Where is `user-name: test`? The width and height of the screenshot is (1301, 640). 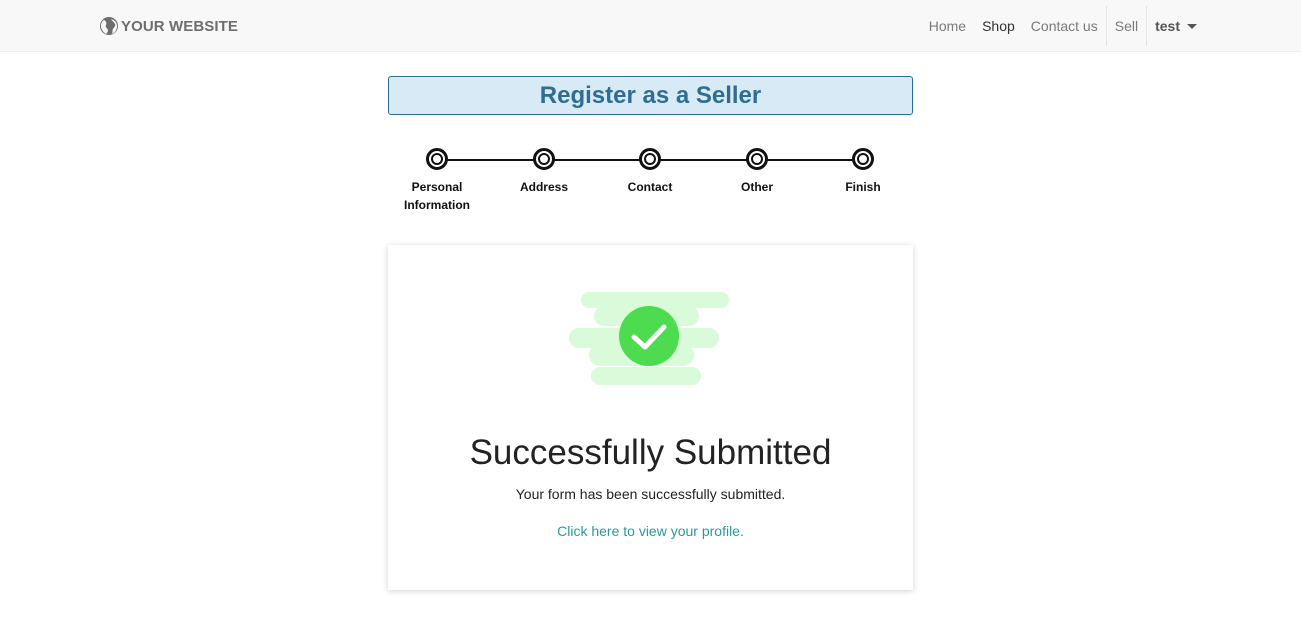
user-name: test is located at coordinates (1167, 26).